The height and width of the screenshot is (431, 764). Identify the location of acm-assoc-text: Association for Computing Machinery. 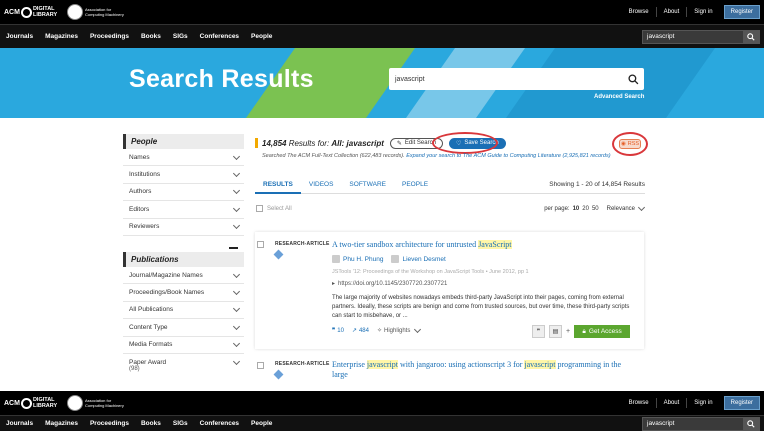
(104, 403).